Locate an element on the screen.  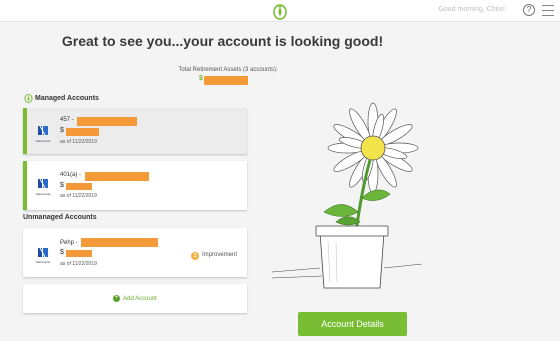
total-assets-dollar: $ is located at coordinates (201, 78).